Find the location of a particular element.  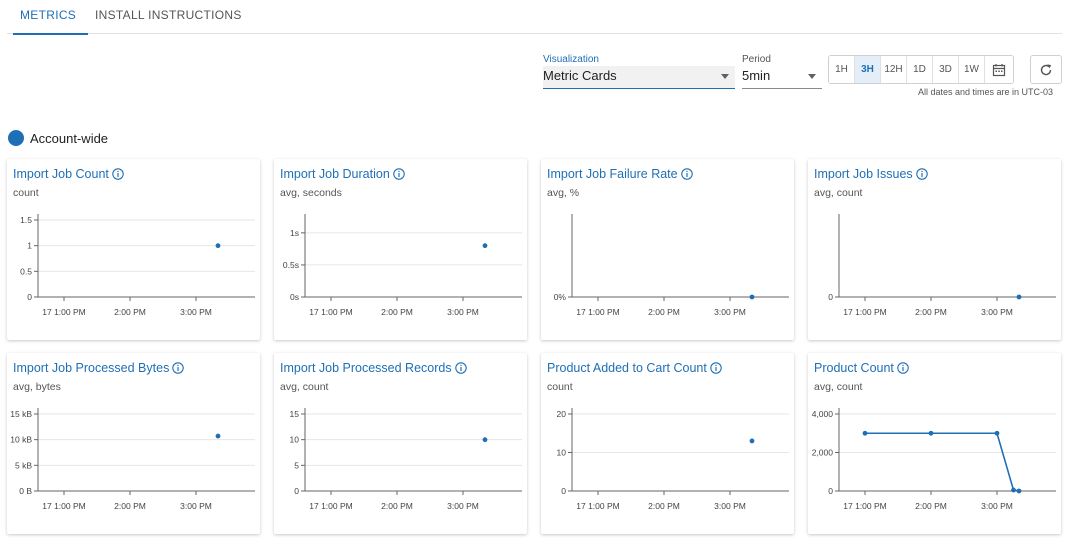

calendar-icon is located at coordinates (999, 69).